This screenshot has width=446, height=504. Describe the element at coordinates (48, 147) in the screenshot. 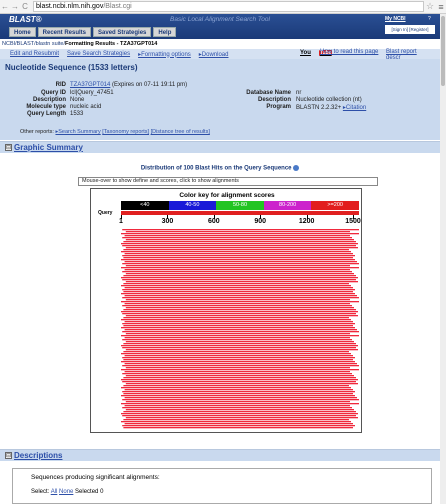

I see `graphic-summary-title: Graphic Summary` at that location.